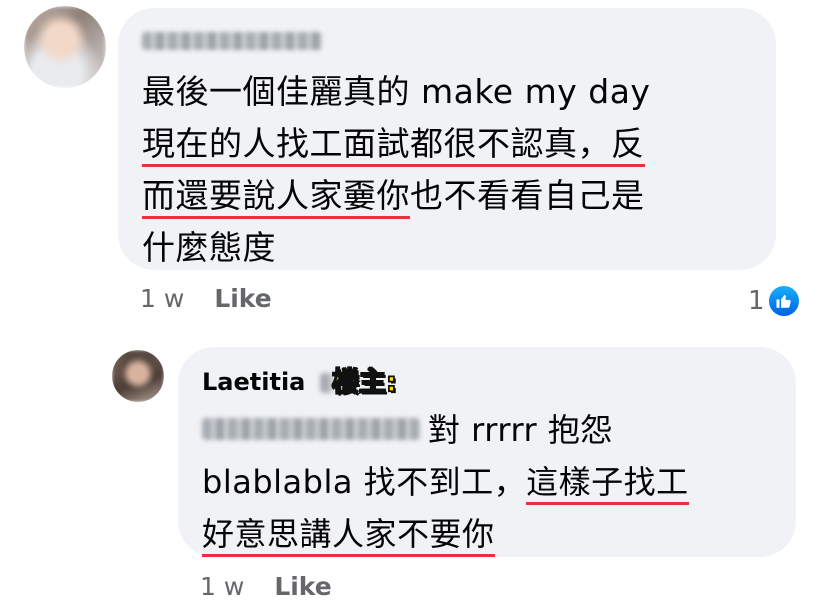 Image resolution: width=828 pixels, height=611 pixels. What do you see at coordinates (253, 382) in the screenshot?
I see `reply-author-name: Laetitia` at bounding box center [253, 382].